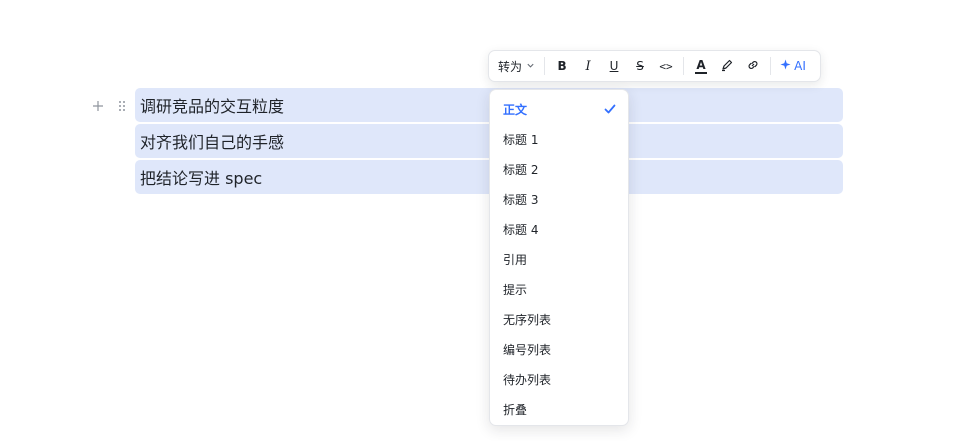 This screenshot has height=441, width=978. I want to click on menu-item-callout: 提示, so click(559, 289).